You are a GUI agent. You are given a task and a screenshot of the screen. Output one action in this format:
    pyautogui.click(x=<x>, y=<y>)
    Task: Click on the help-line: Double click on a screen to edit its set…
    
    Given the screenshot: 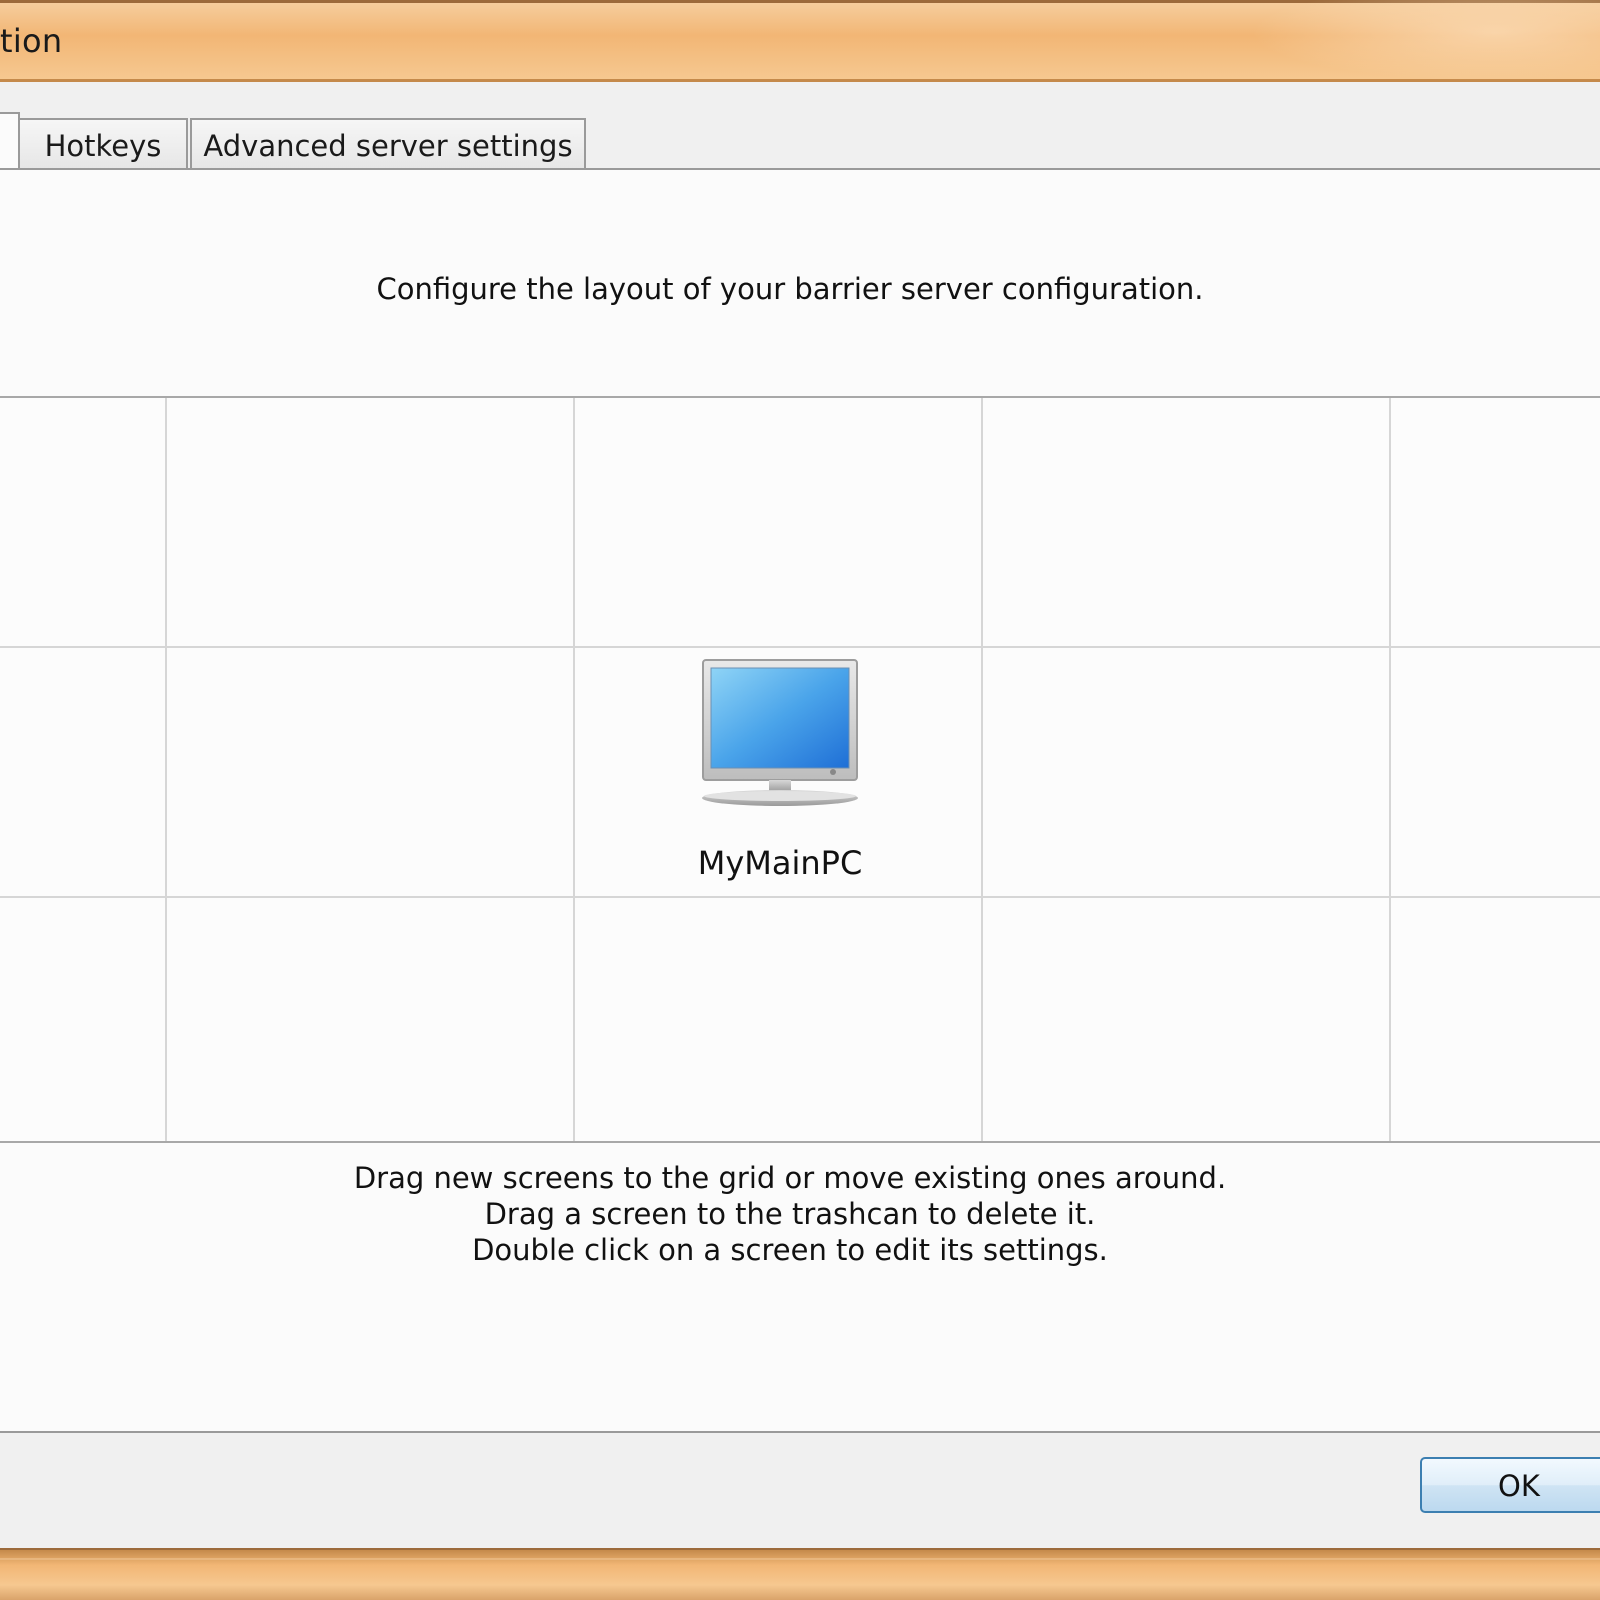 What is the action you would take?
    pyautogui.click(x=790, y=1250)
    